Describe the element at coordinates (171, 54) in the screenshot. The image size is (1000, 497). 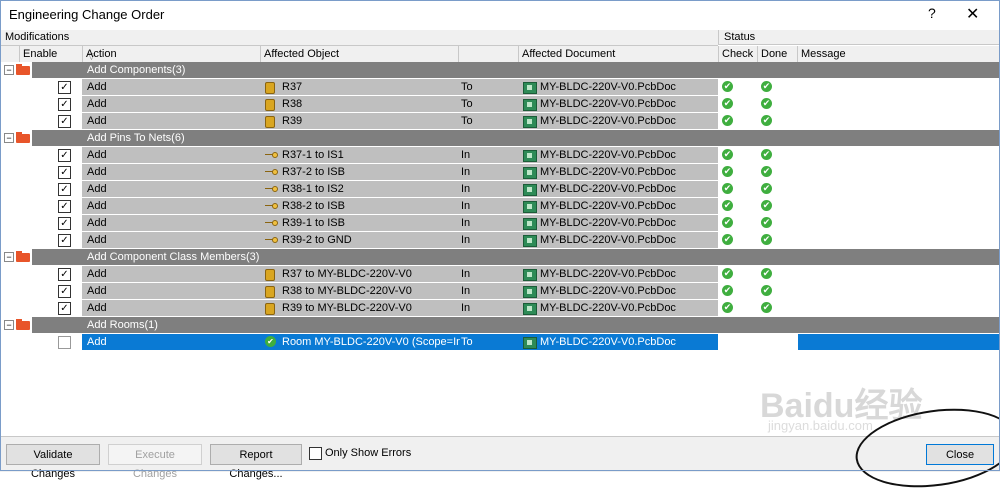
I see `col-action: Action` at that location.